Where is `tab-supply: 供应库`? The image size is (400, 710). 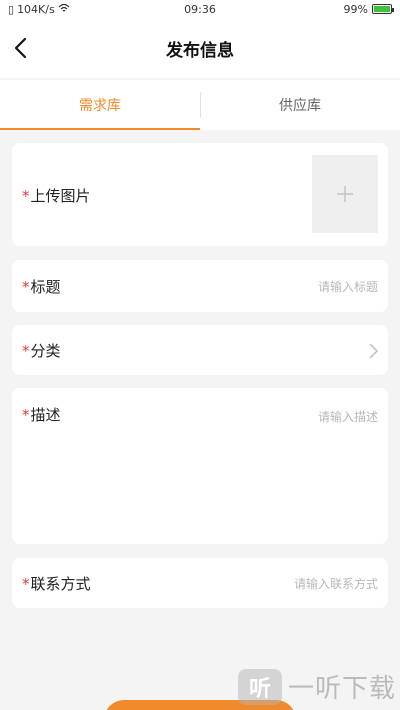
tab-supply: 供应库 is located at coordinates (300, 105).